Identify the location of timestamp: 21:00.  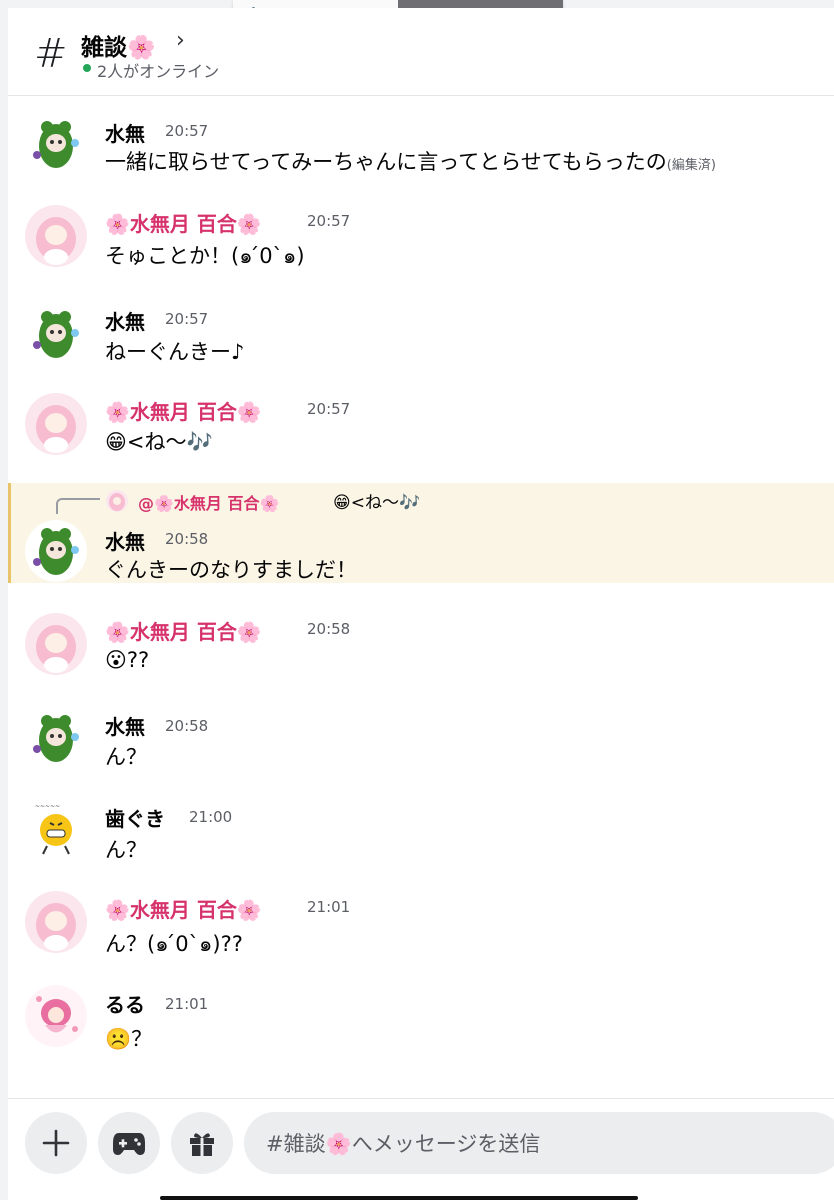
(211, 817).